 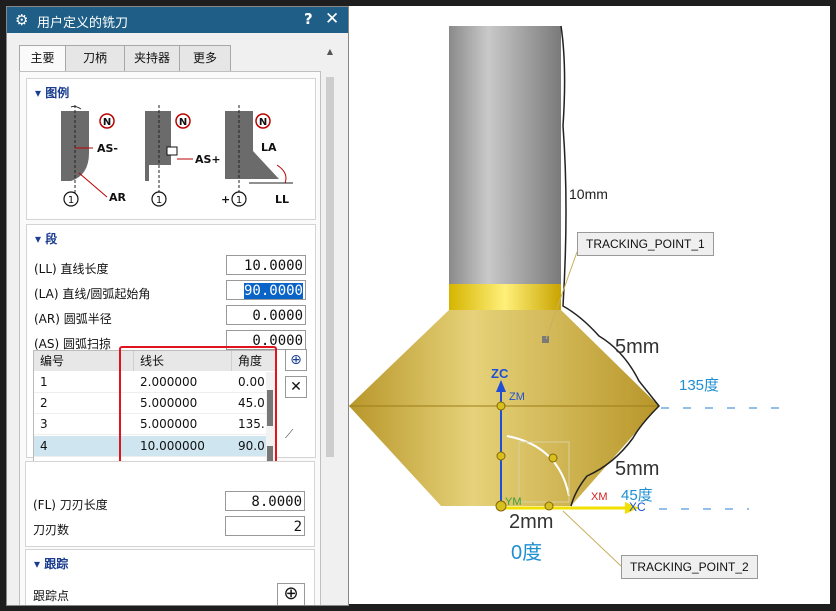 I want to click on dialog-vscroll-thumb, so click(x=330, y=267).